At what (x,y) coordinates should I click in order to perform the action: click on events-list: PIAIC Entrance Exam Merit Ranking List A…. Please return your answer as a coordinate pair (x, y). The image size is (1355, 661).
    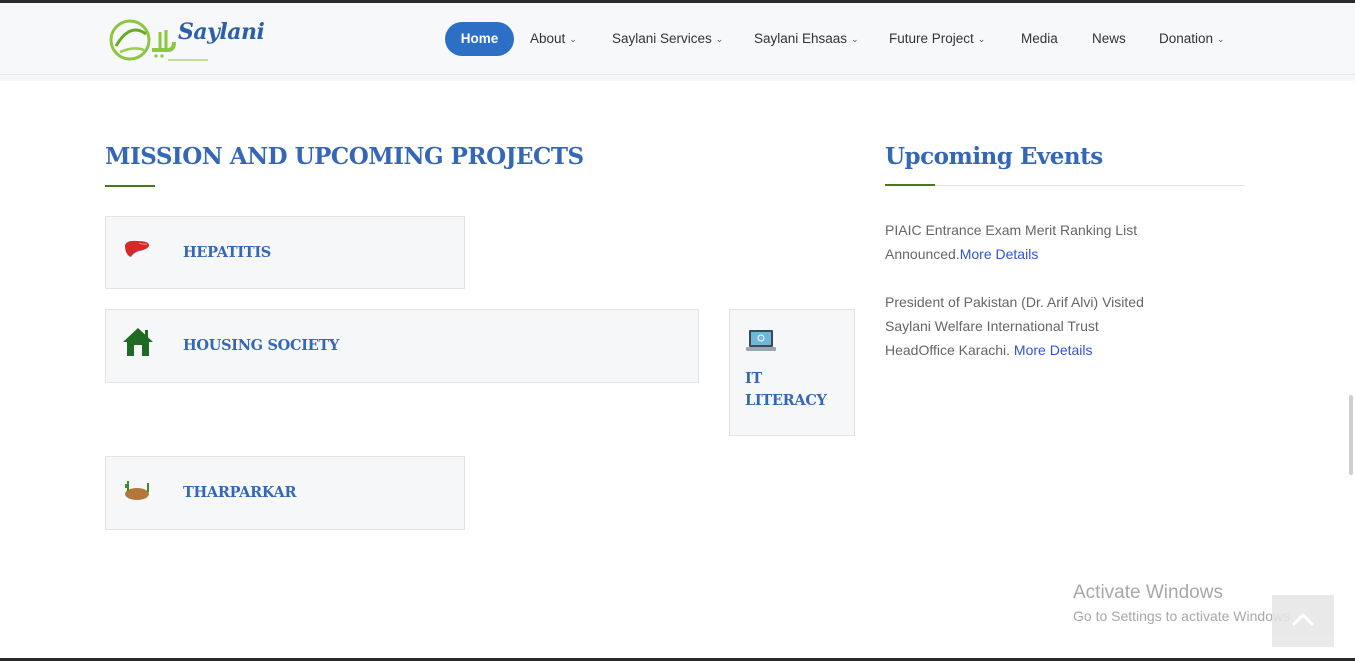
    Looking at the image, I should click on (1015, 302).